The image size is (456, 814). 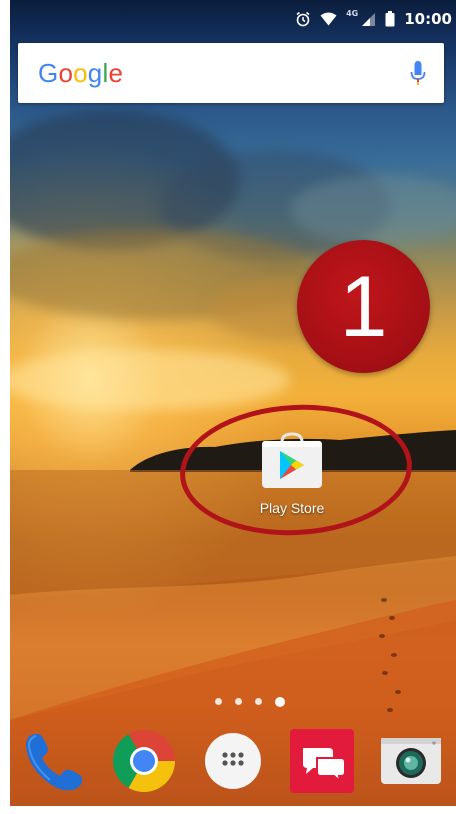 I want to click on phone-icon, so click(x=55, y=763).